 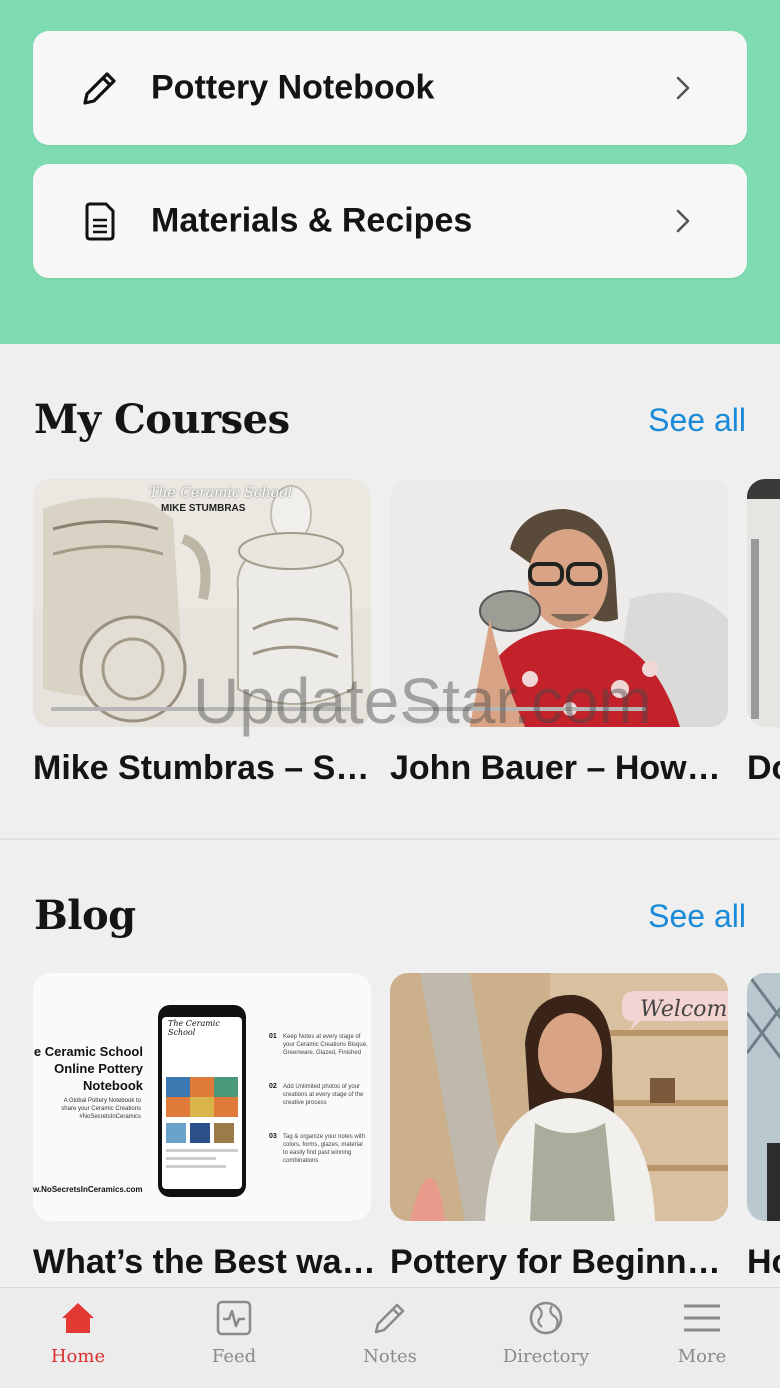 What do you see at coordinates (763, 768) in the screenshot?
I see `course-title: Do` at bounding box center [763, 768].